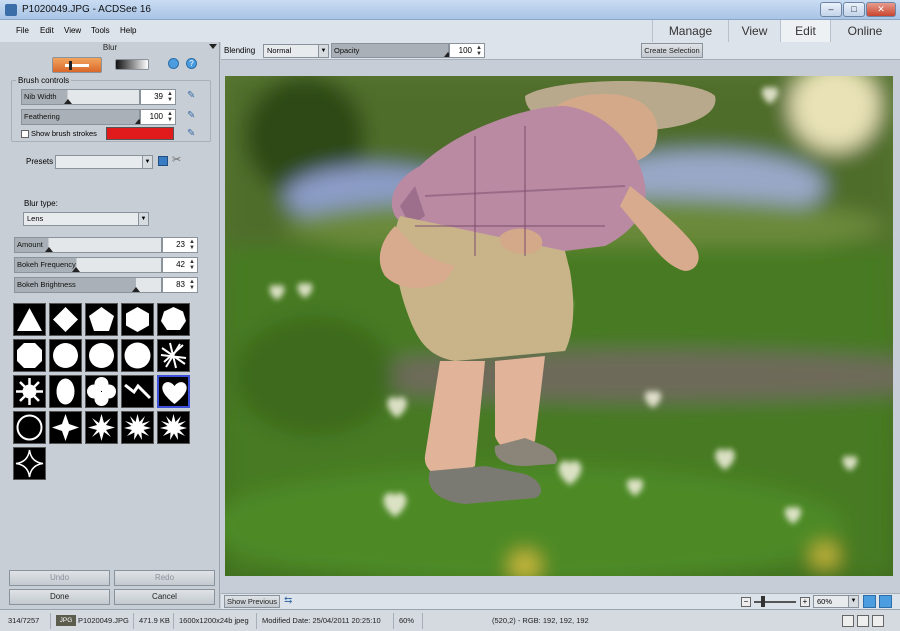 The height and width of the screenshot is (631, 900). What do you see at coordinates (164, 597) in the screenshot?
I see `cancel-button: Cancel` at bounding box center [164, 597].